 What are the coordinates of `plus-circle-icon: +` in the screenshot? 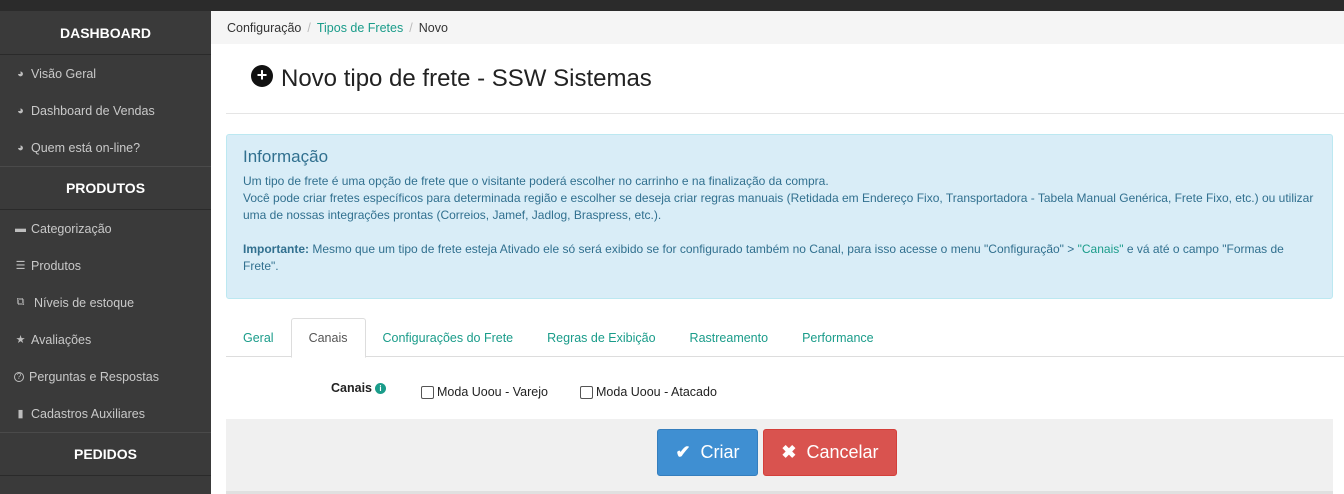 It's located at (262, 75).